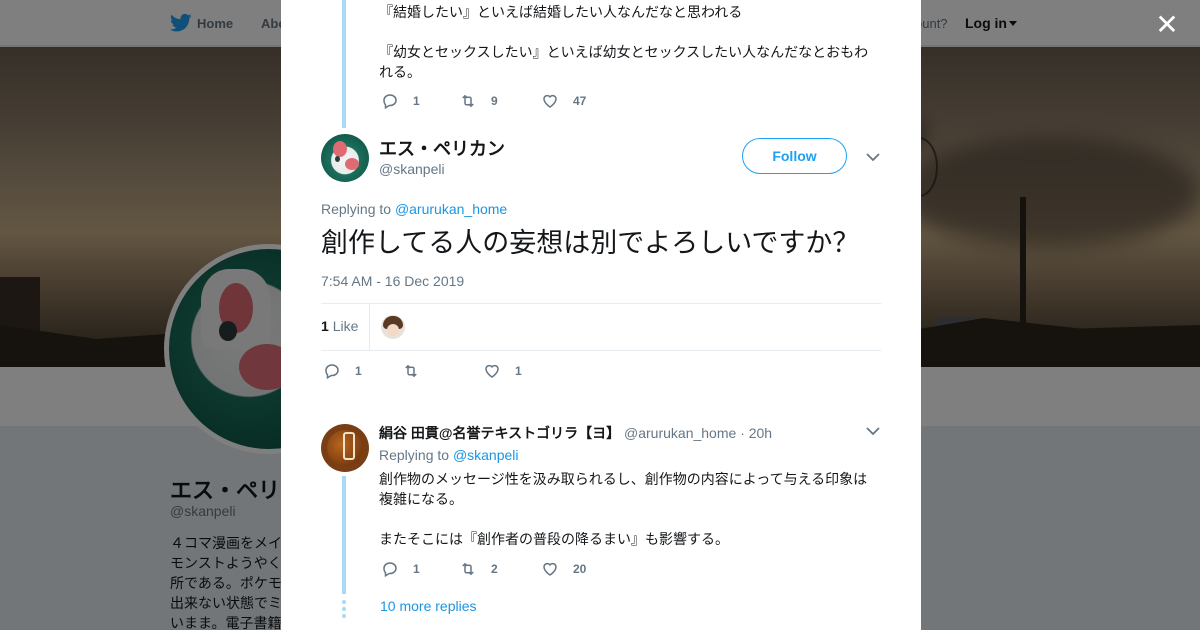  Describe the element at coordinates (412, 169) in the screenshot. I see `author-handle: @skanpeli` at that location.